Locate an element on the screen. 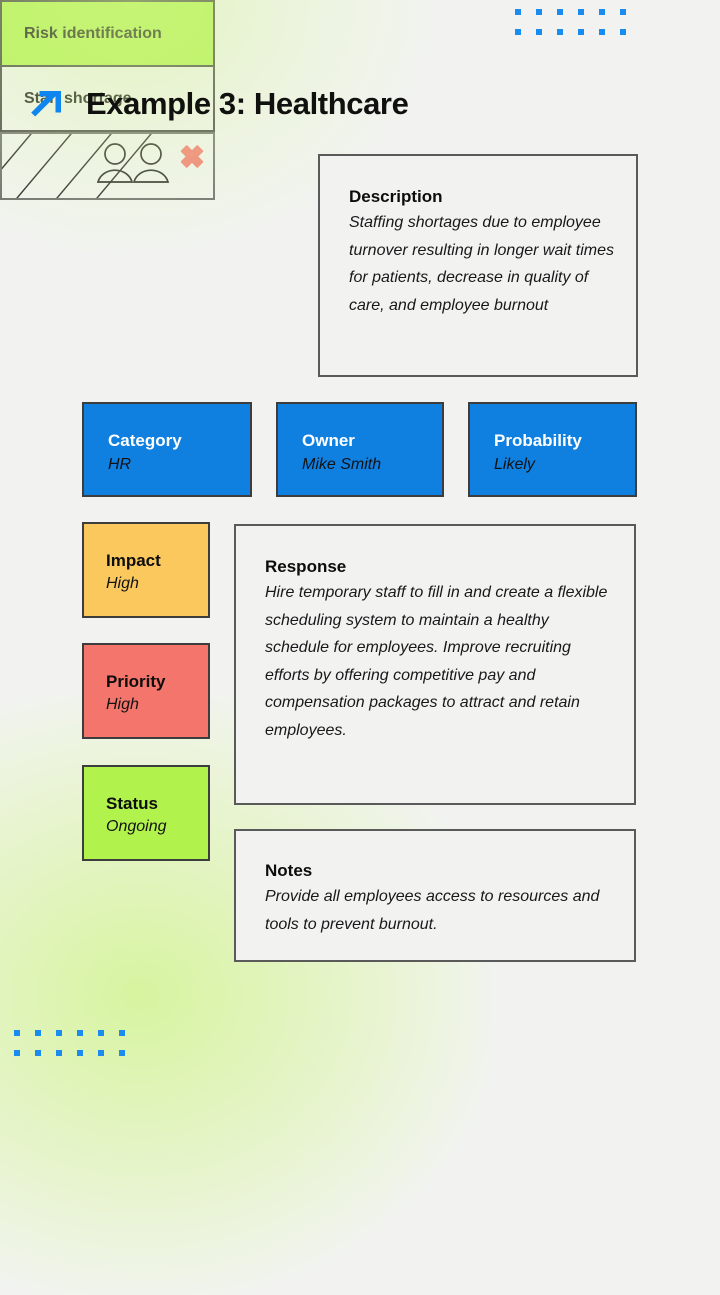 Image resolution: width=720 pixels, height=1295 pixels. chip-value-status: Ongoing is located at coordinates (136, 827).